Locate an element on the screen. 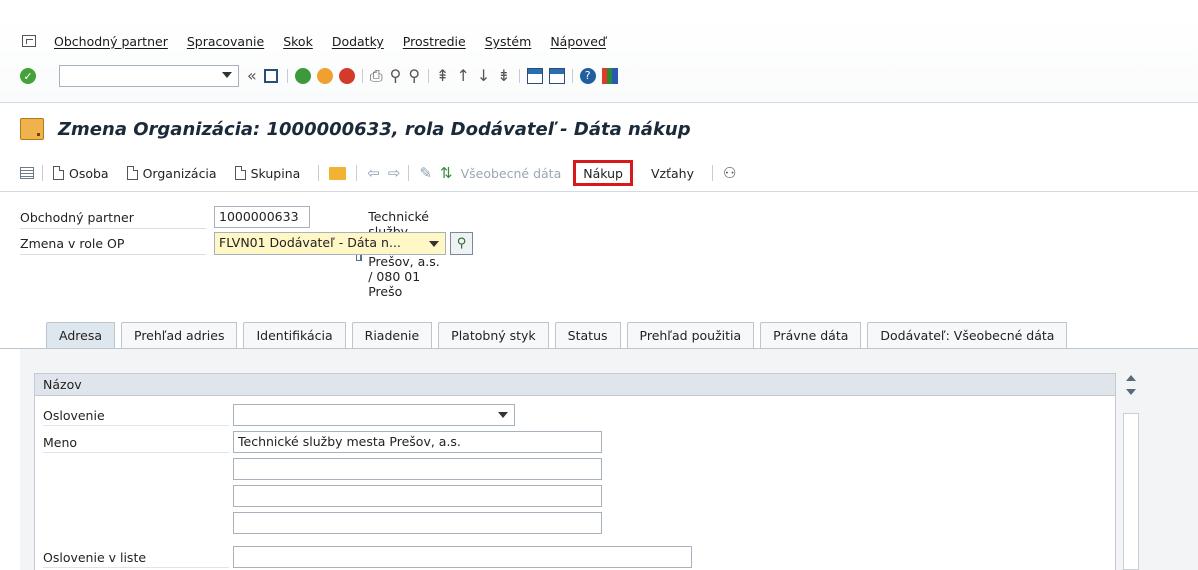  print-icon: ⎙ is located at coordinates (376, 76).